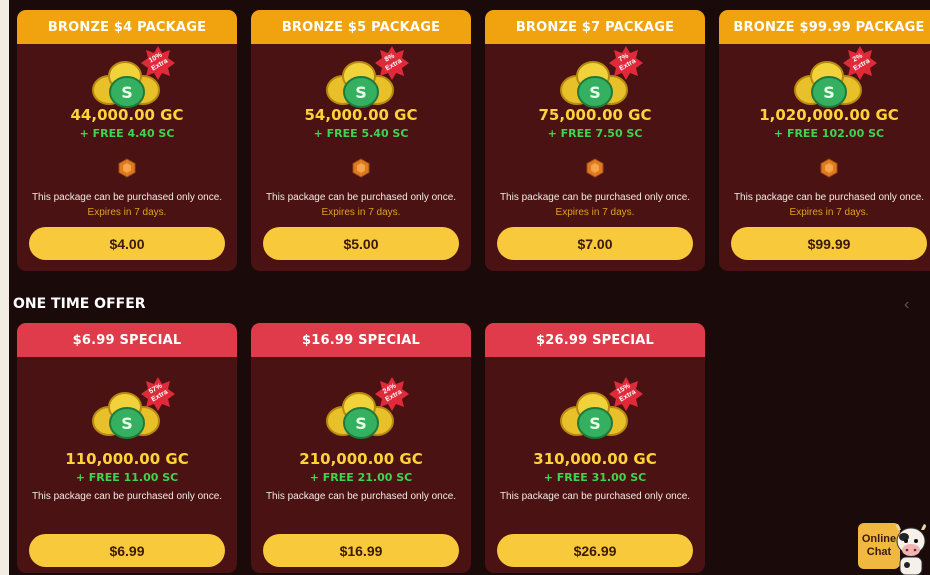  Describe the element at coordinates (595, 477) in the screenshot. I see `sweeps-coins-bonus: + FREE 31.00 SC` at that location.